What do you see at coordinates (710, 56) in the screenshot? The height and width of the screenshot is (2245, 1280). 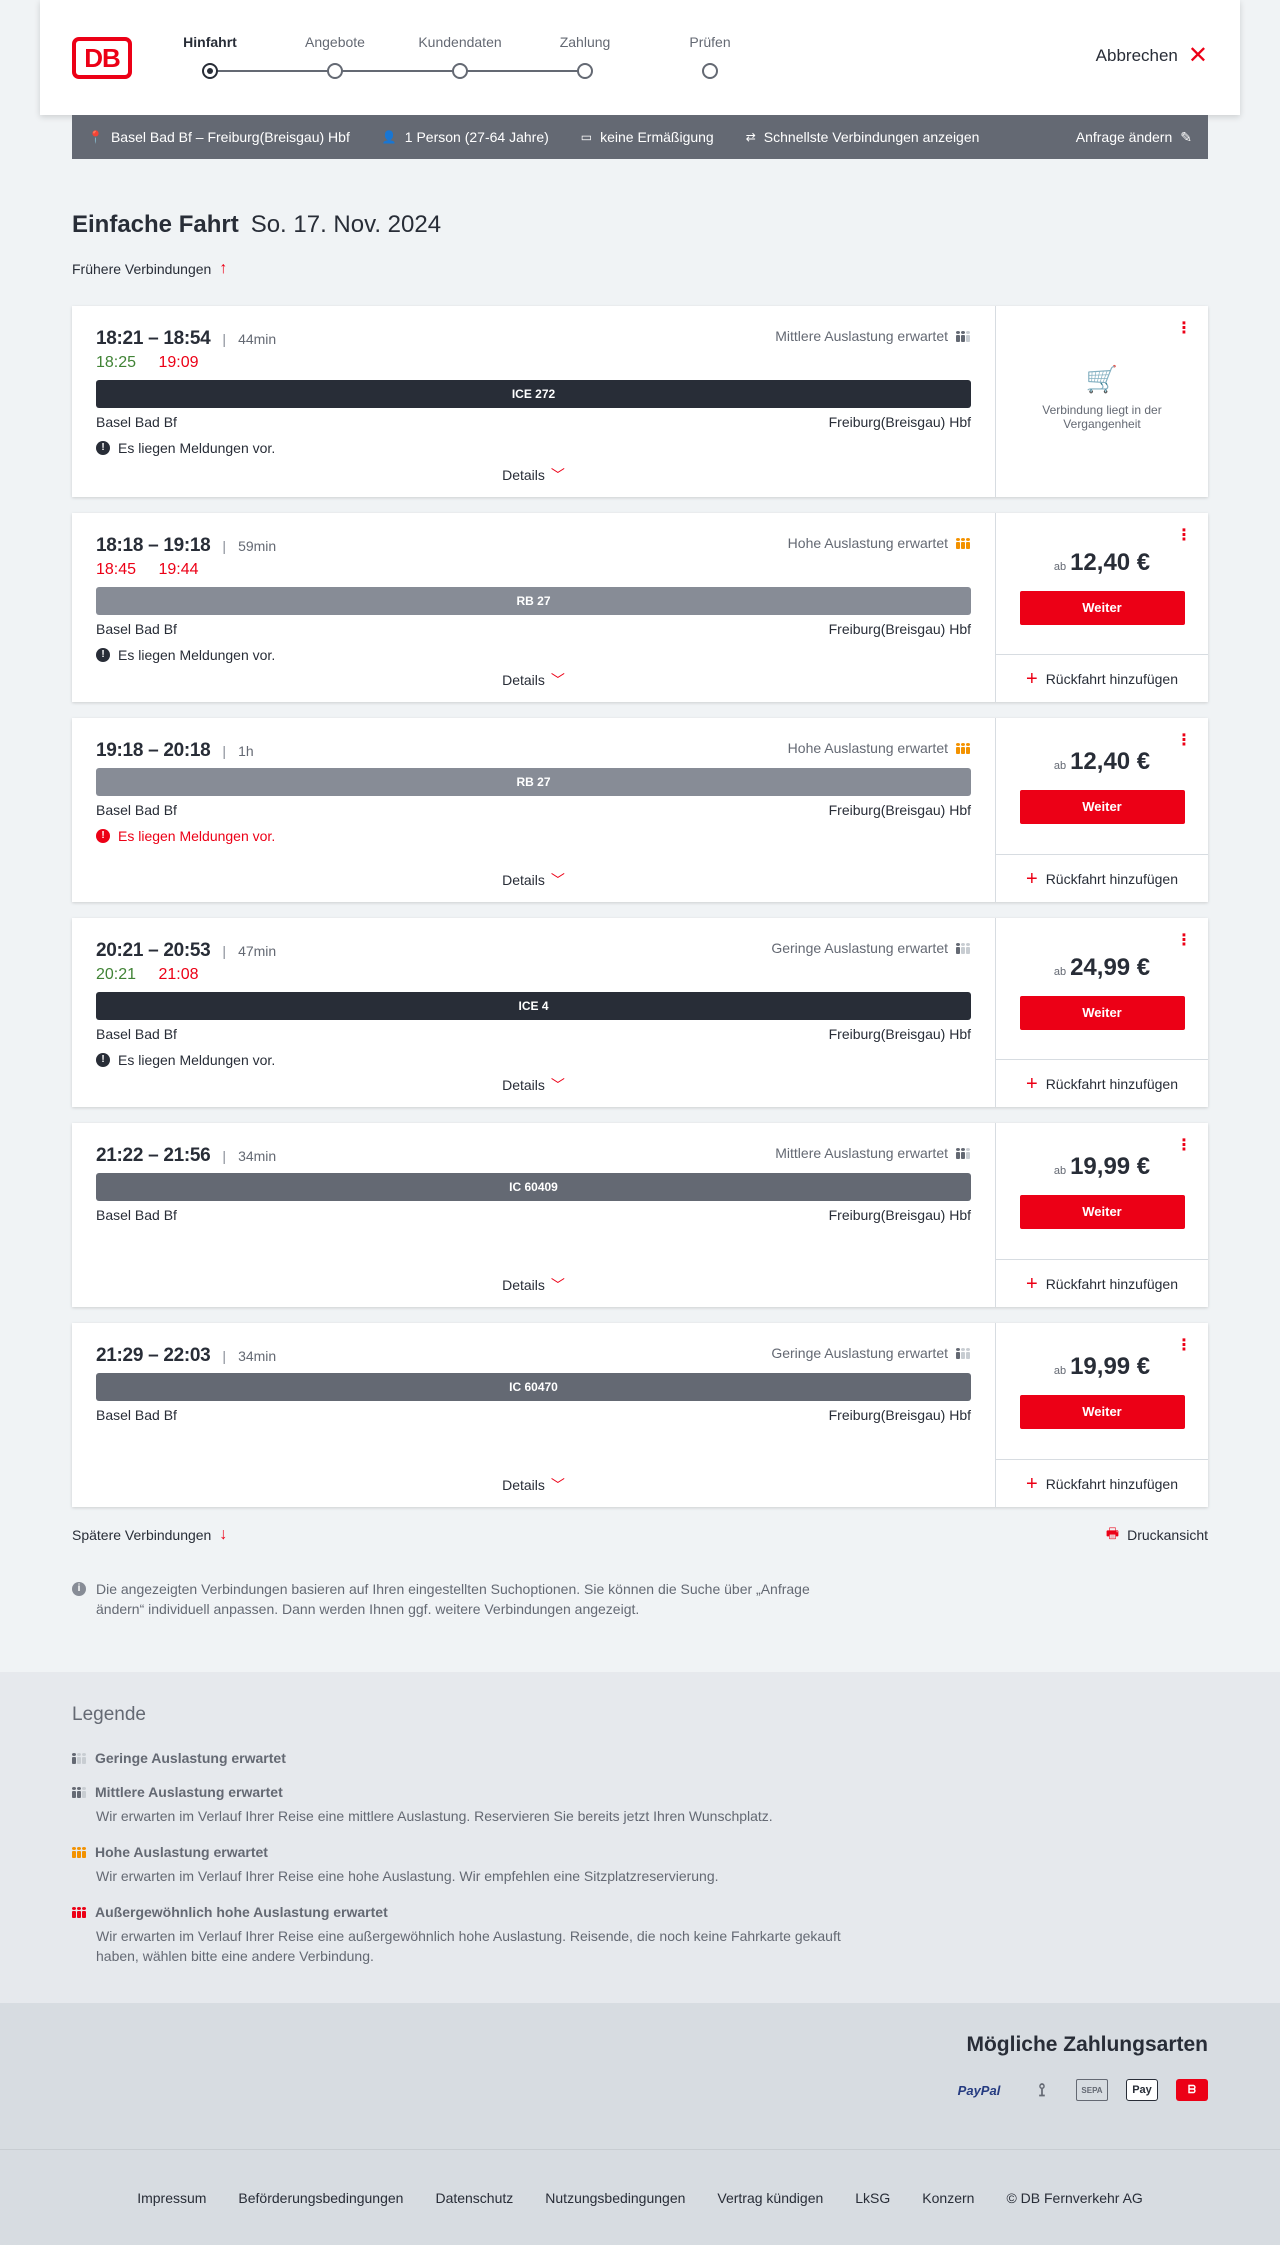 I see `step-pruefen: Prüfen` at bounding box center [710, 56].